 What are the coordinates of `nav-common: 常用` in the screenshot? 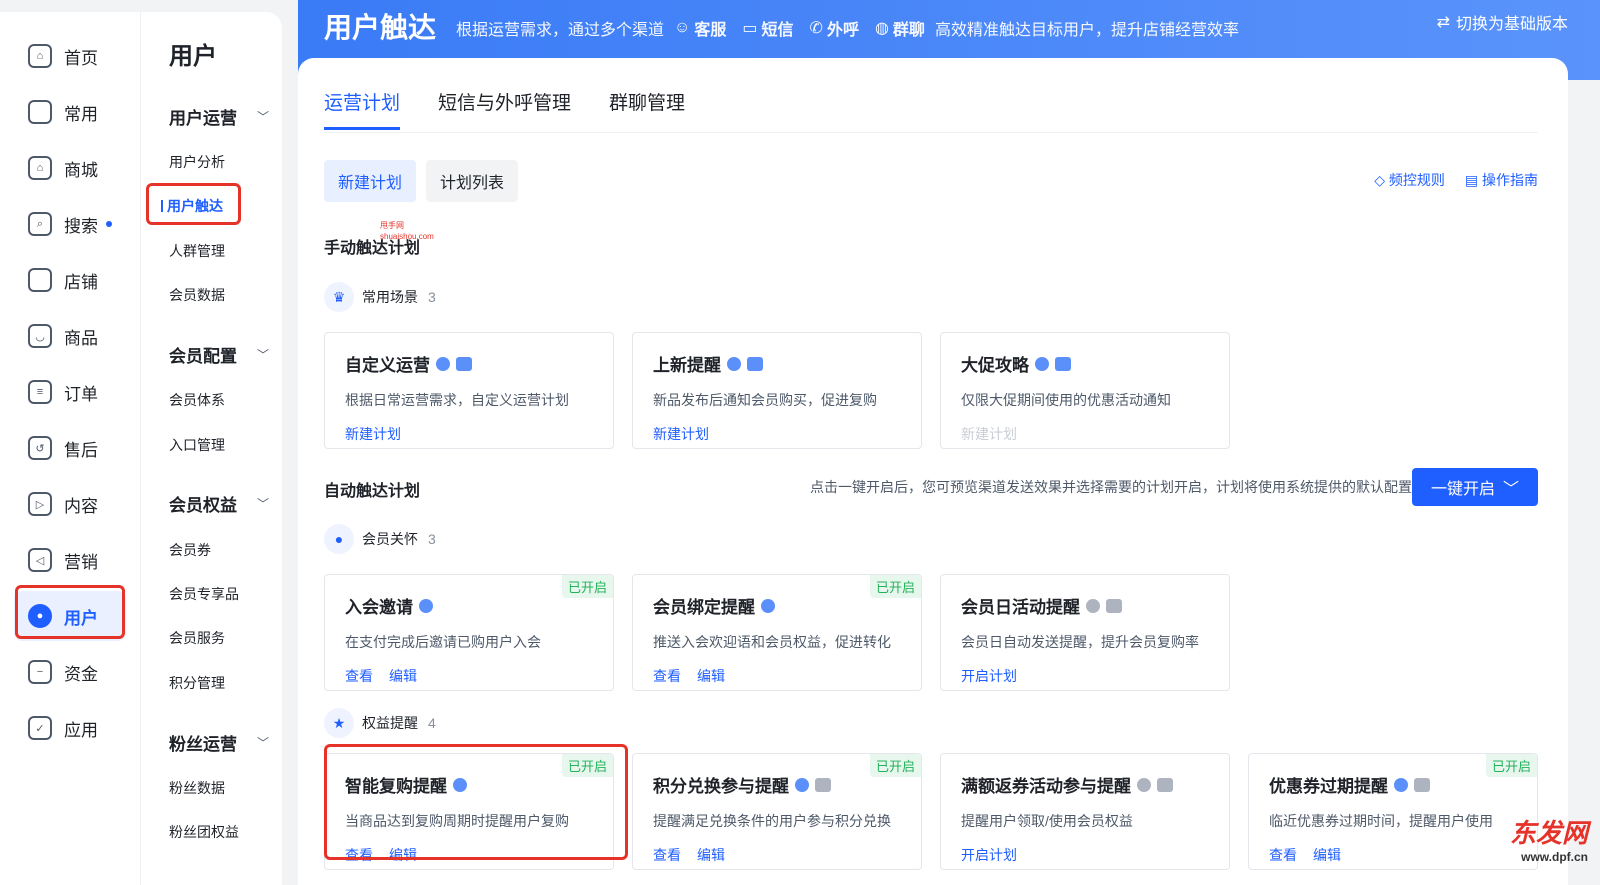 It's located at (76, 112).